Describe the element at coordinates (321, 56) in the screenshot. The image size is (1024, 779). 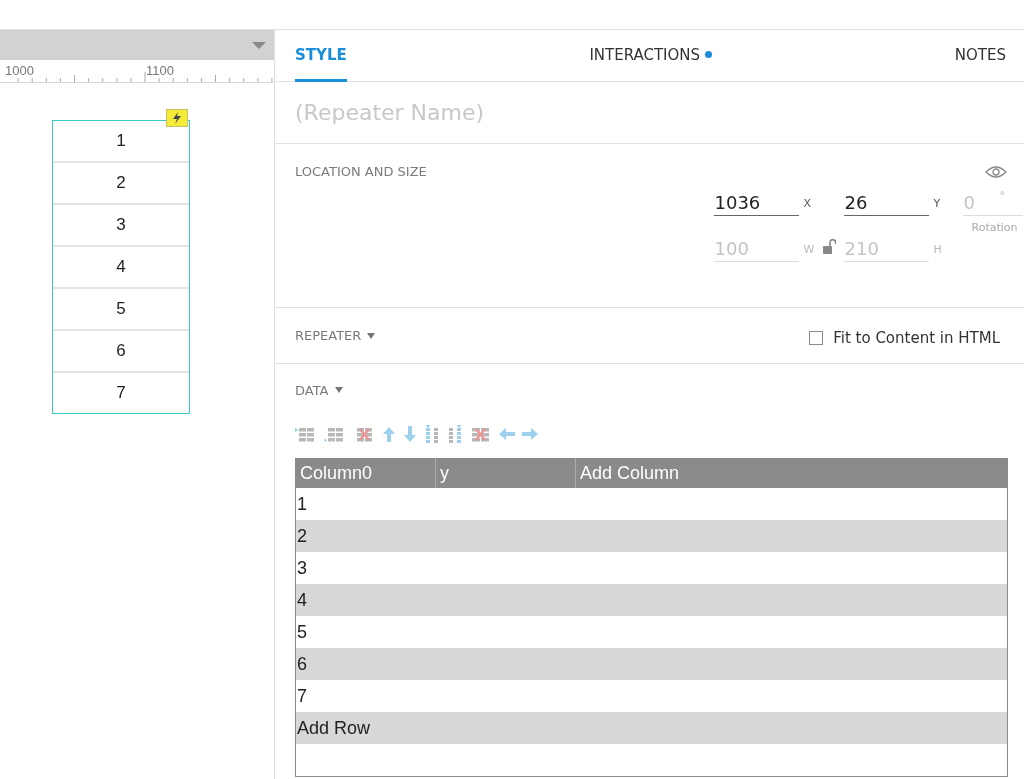
I see `tab: STYLE` at that location.